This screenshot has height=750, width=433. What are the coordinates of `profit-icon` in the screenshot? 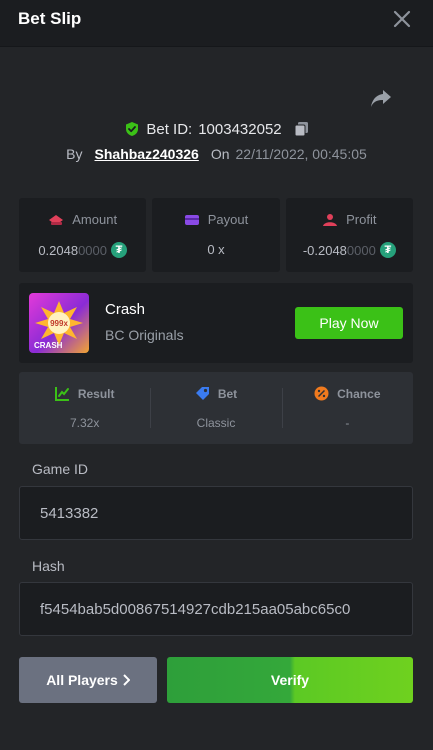 It's located at (330, 219).